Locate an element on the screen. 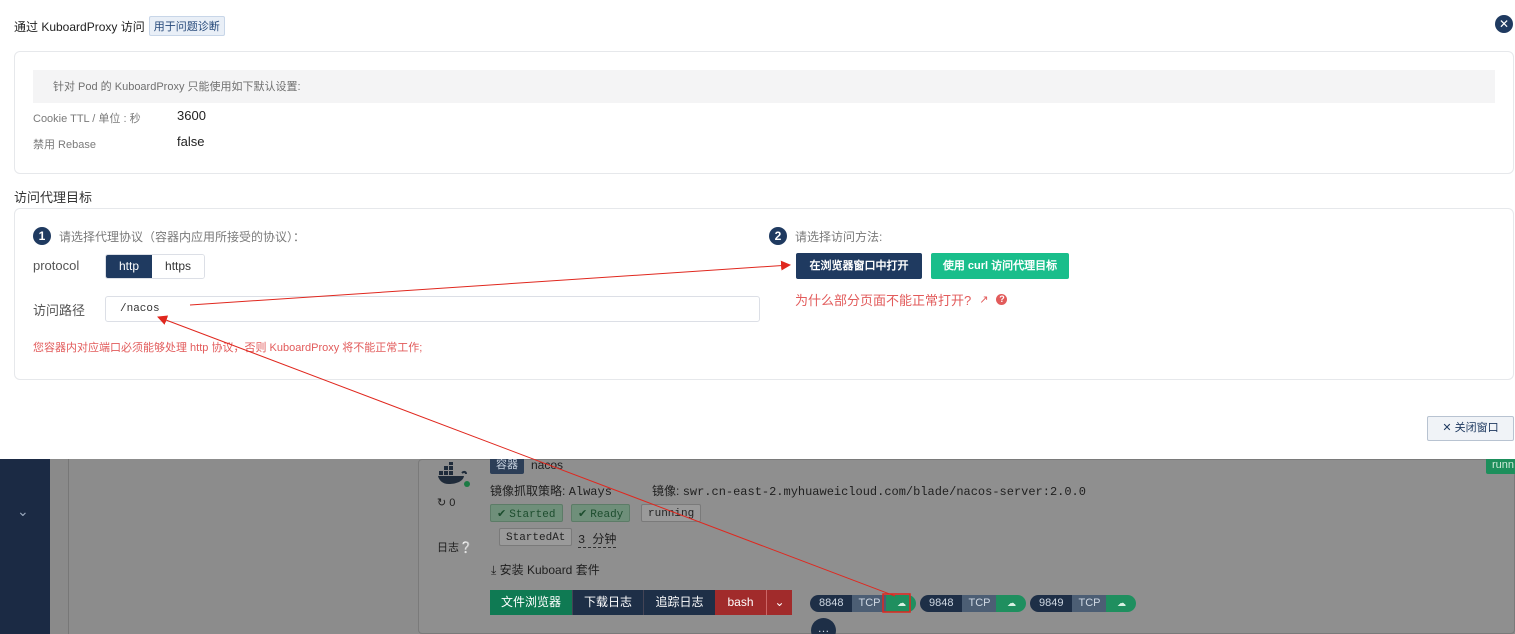 The width and height of the screenshot is (1515, 634). bash-button: bash is located at coordinates (740, 602).